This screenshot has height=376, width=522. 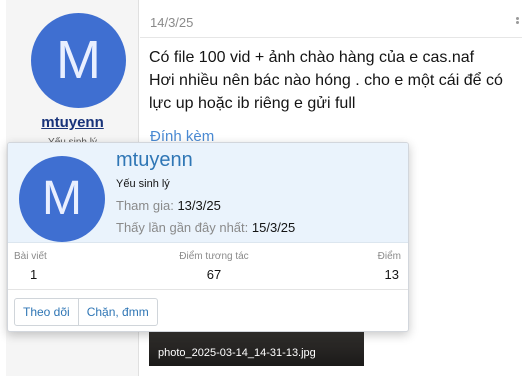 What do you see at coordinates (171, 22) in the screenshot?
I see `post-date: 14/3/25` at bounding box center [171, 22].